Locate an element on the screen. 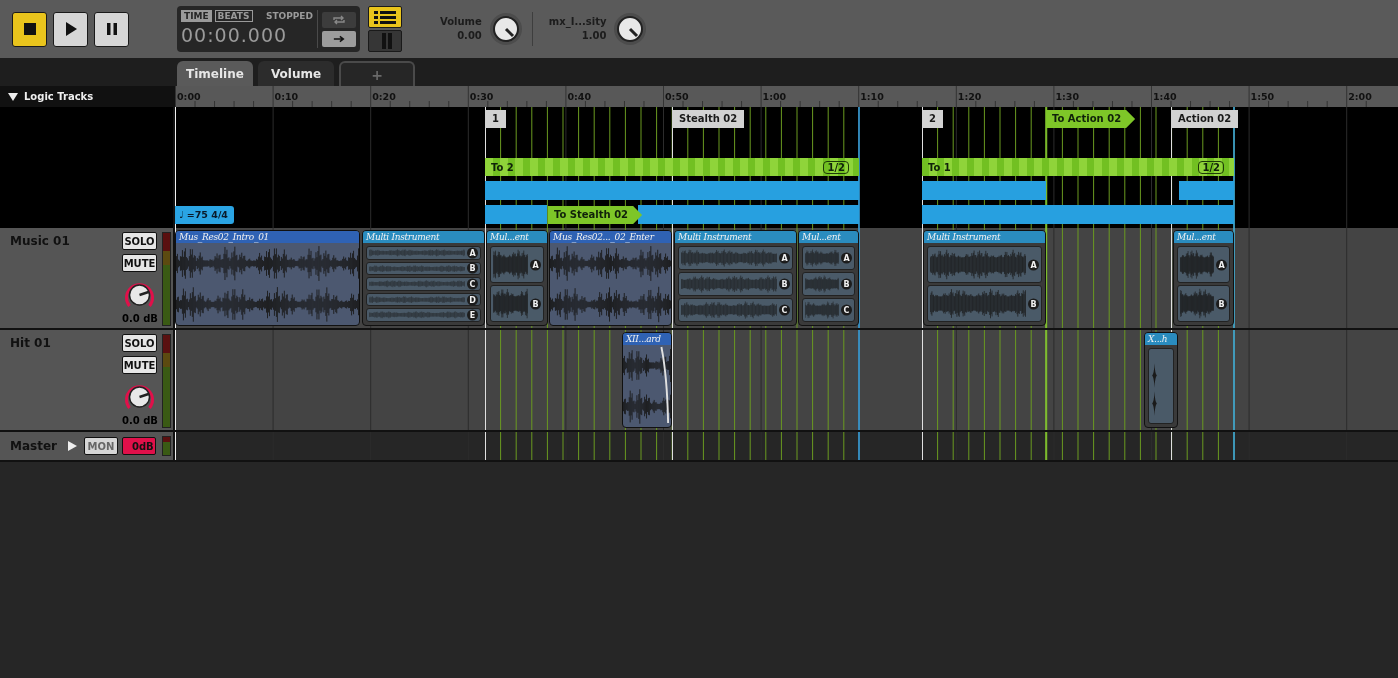 Image resolution: width=1398 pixels, height=678 pixels. loop-label: To 1 is located at coordinates (939, 167).